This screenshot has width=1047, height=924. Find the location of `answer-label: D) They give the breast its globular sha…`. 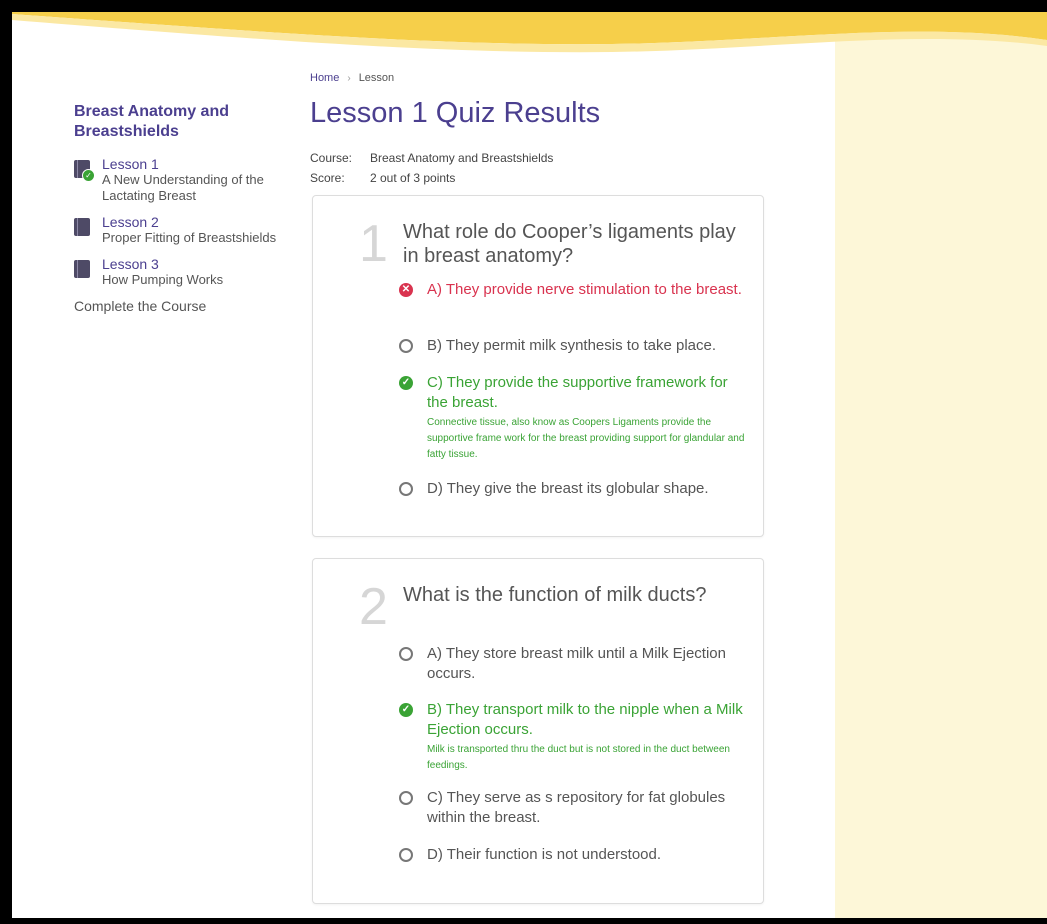

answer-label: D) They give the breast its globular sha… is located at coordinates (568, 488).